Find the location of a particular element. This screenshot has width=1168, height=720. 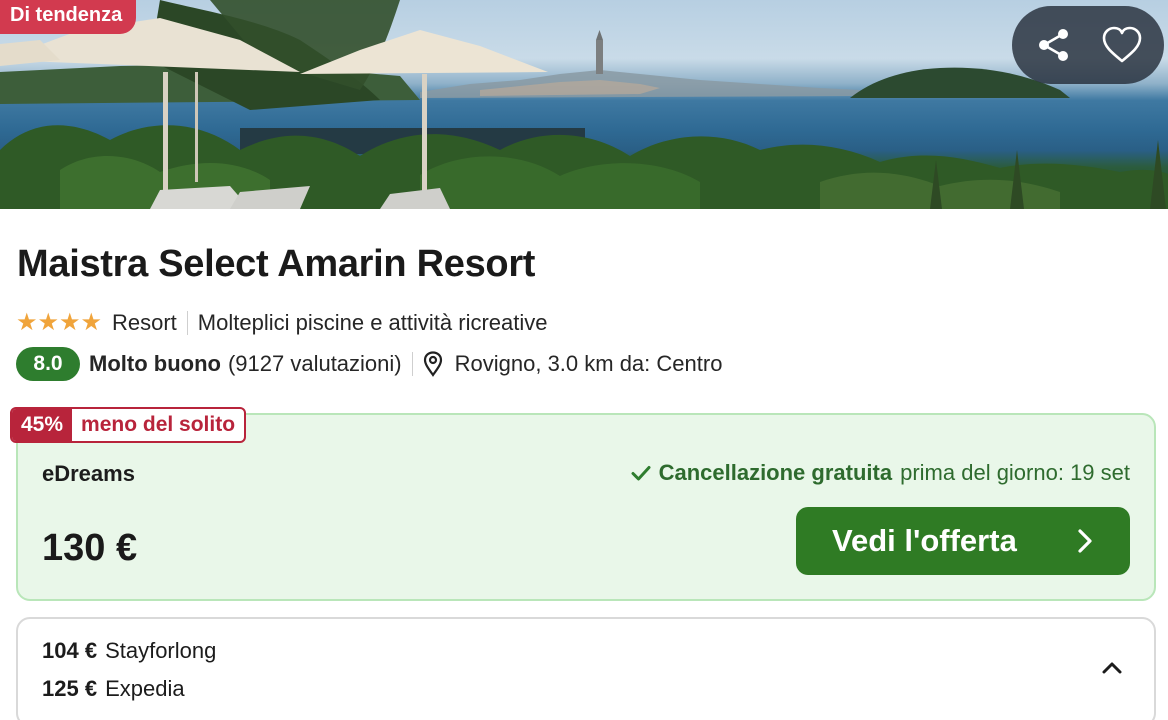

other-offer-provider: Expedia is located at coordinates (145, 688).